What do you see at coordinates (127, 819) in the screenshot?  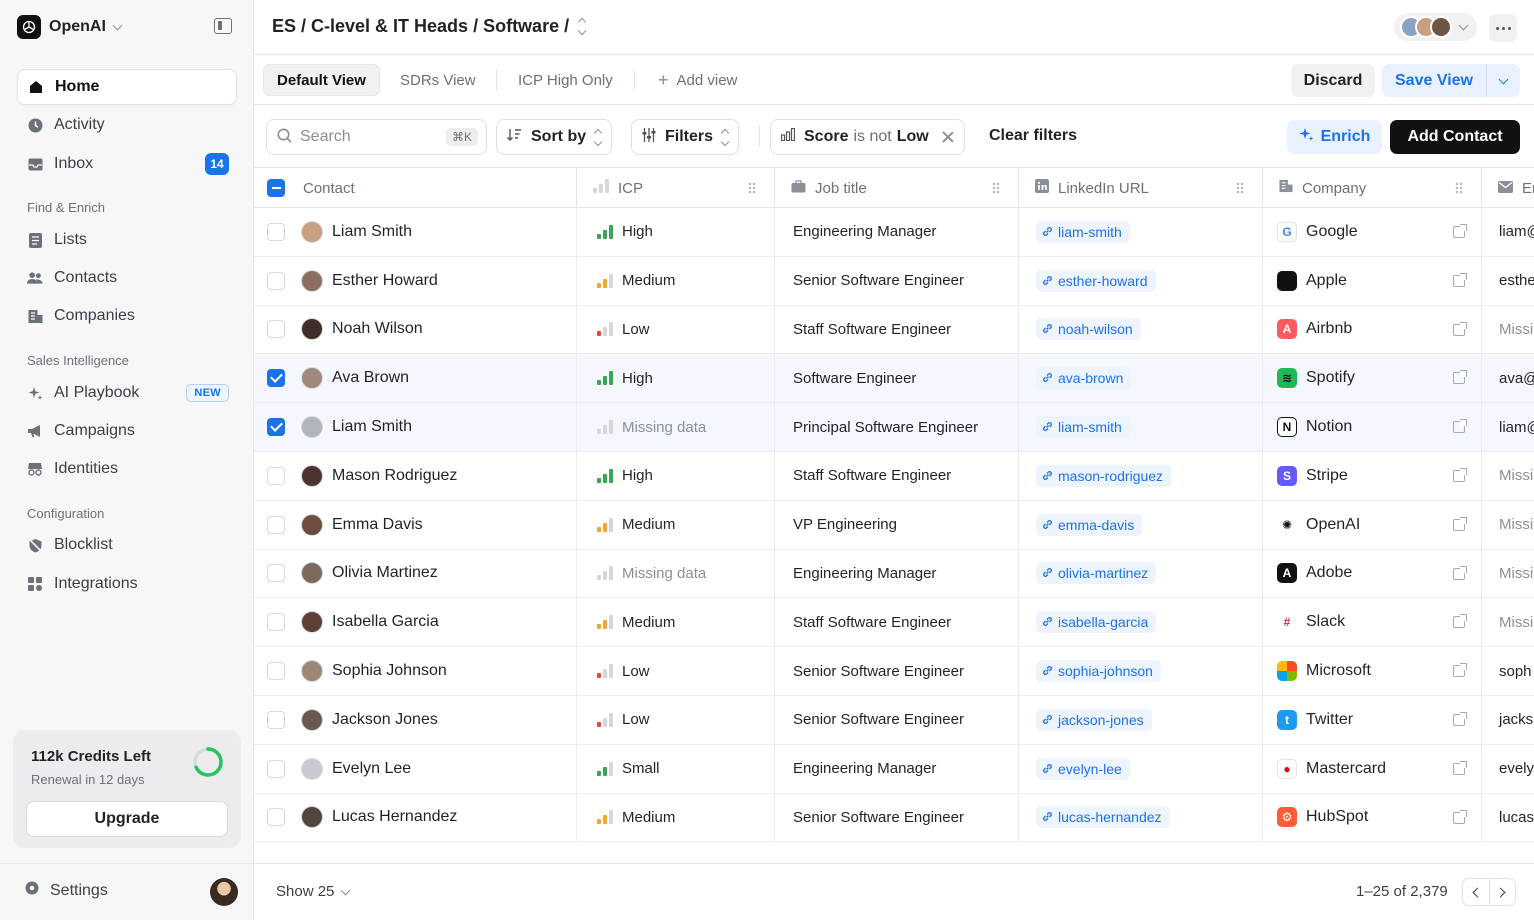 I see `upgrade-button: Upgrade` at bounding box center [127, 819].